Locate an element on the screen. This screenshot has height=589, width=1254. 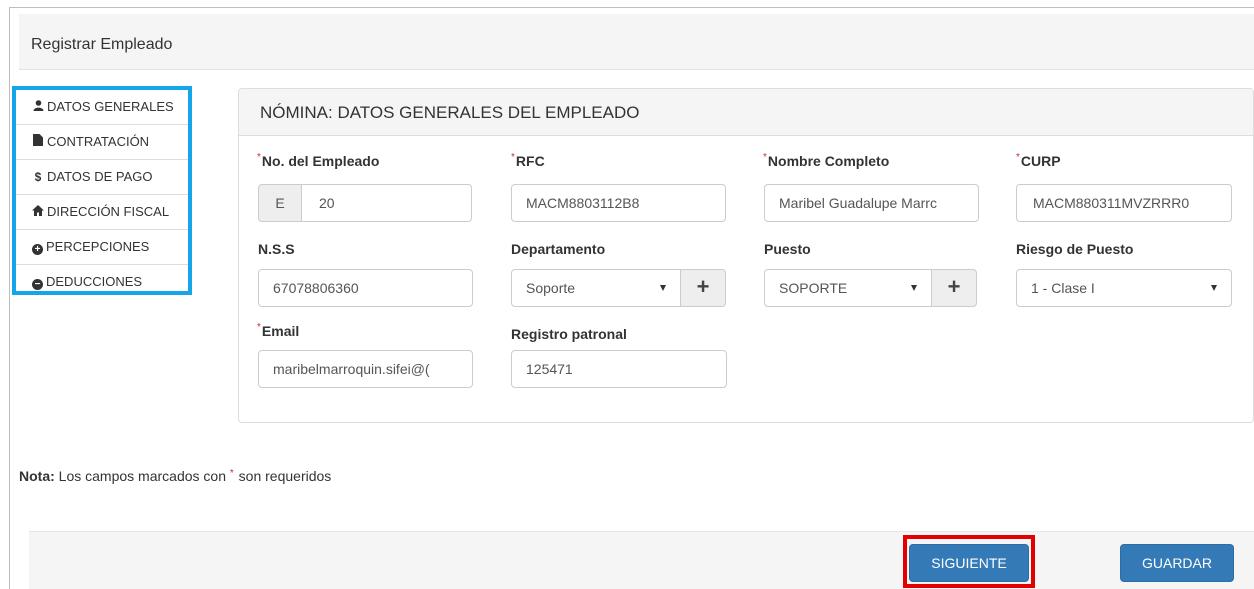
add-departamento-button: + is located at coordinates (703, 288).